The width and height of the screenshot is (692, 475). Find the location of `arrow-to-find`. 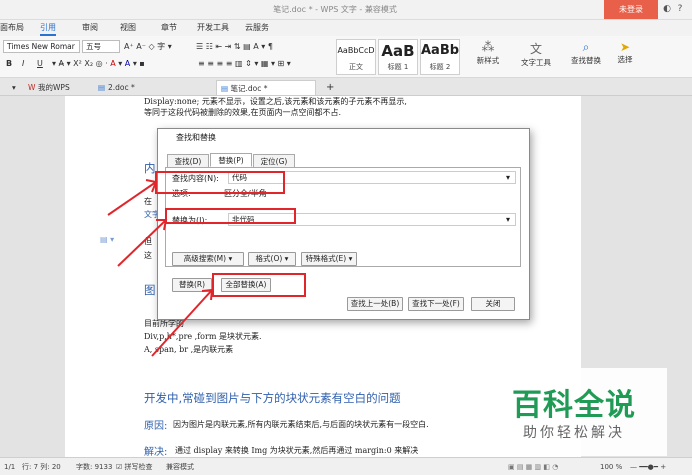

arrow-to-find is located at coordinates (132, 198).